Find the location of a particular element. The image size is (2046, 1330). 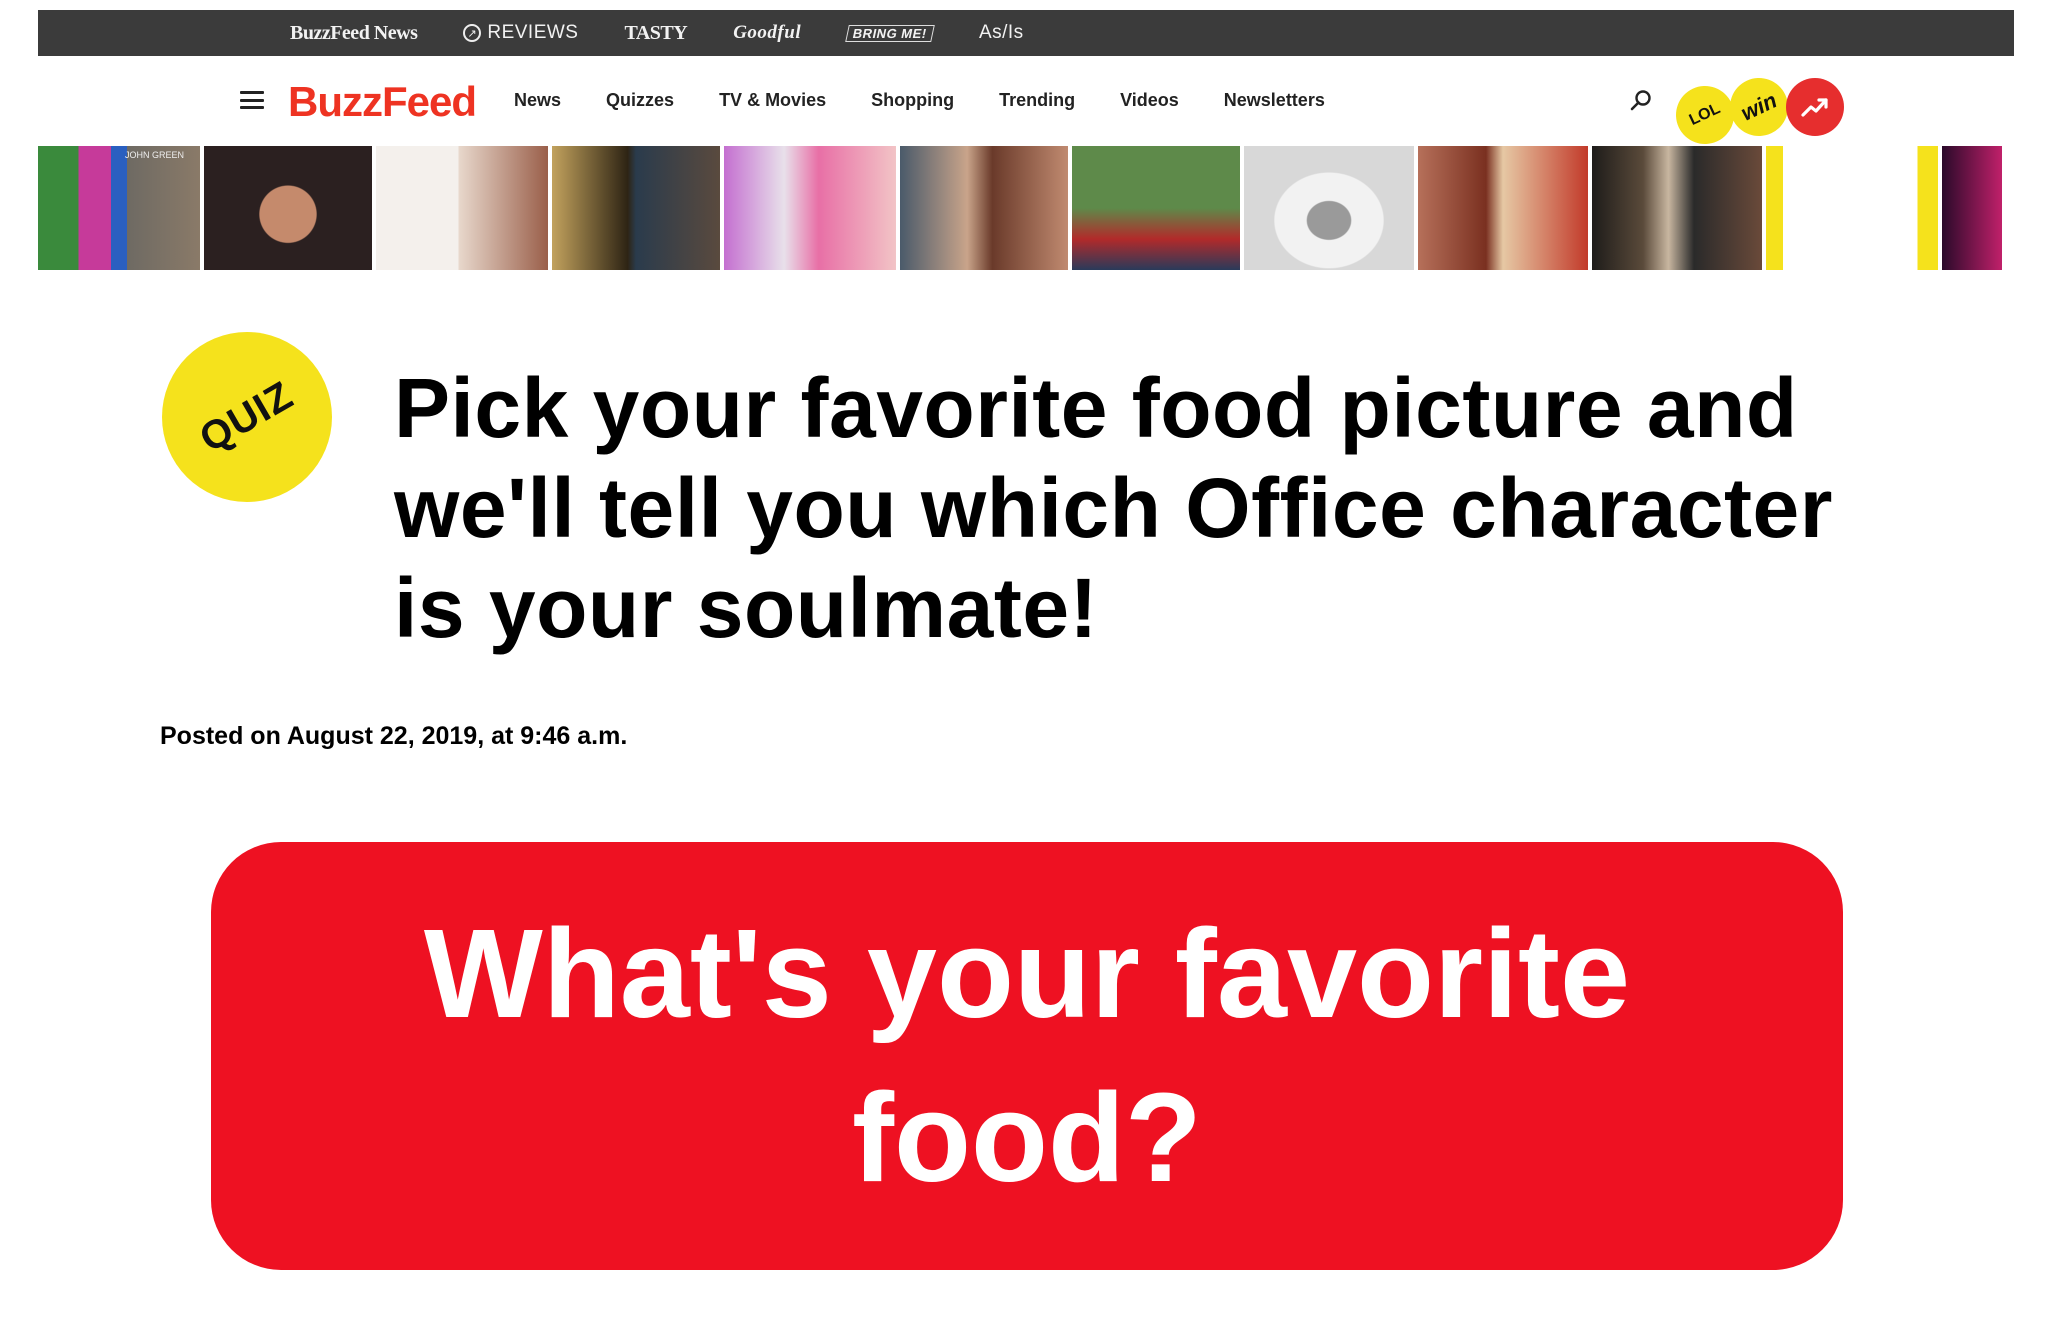

trending-image-strip: JOHN GREEN is located at coordinates (1026, 208).